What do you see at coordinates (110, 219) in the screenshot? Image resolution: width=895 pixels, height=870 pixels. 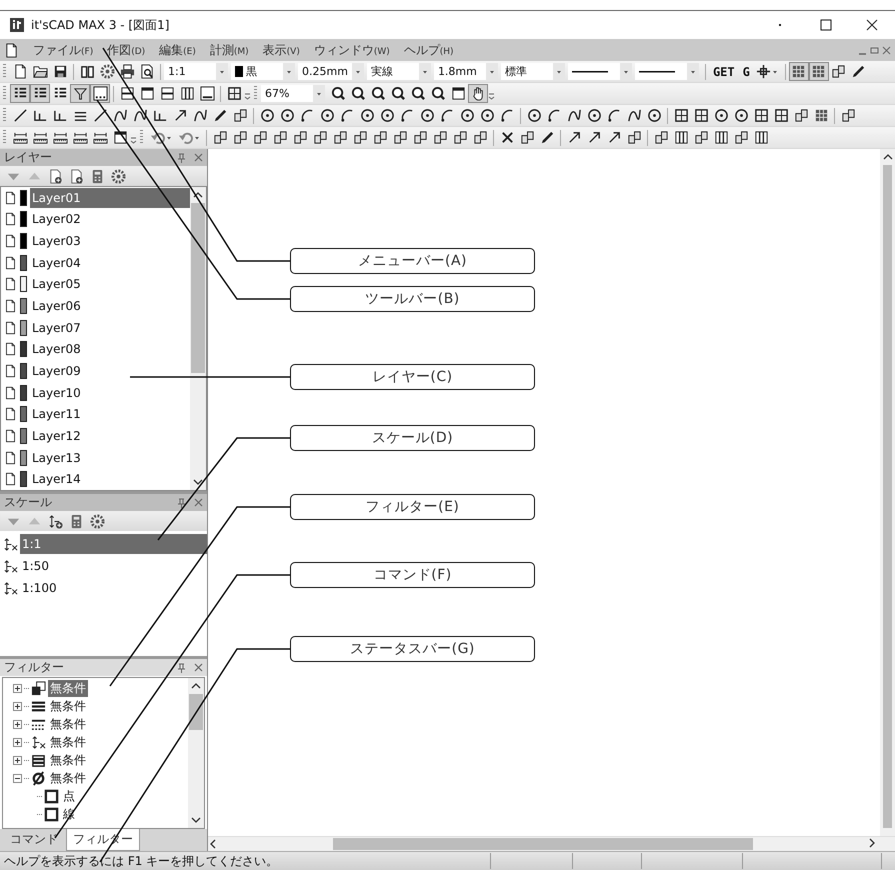 I see `layer-name: Layer02` at bounding box center [110, 219].